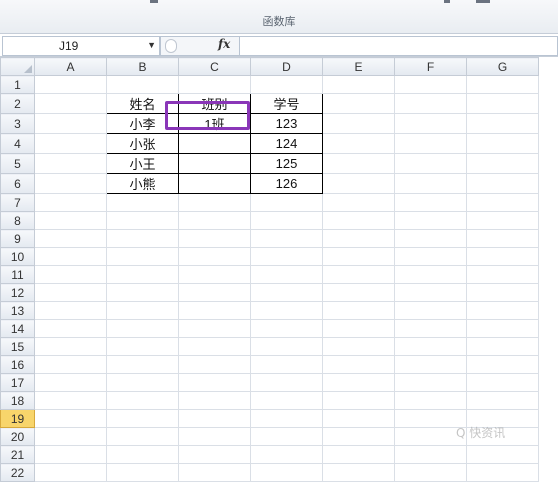 The width and height of the screenshot is (558, 482). I want to click on row-header: 11, so click(17, 274).